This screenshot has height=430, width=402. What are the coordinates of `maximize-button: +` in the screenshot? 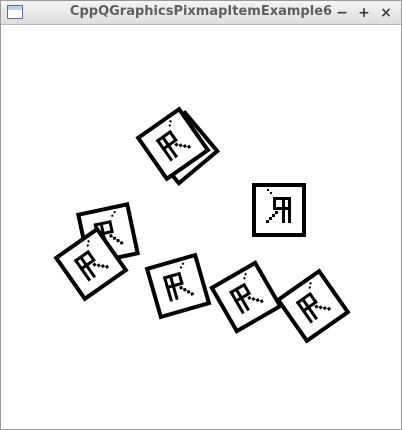 It's located at (364, 13).